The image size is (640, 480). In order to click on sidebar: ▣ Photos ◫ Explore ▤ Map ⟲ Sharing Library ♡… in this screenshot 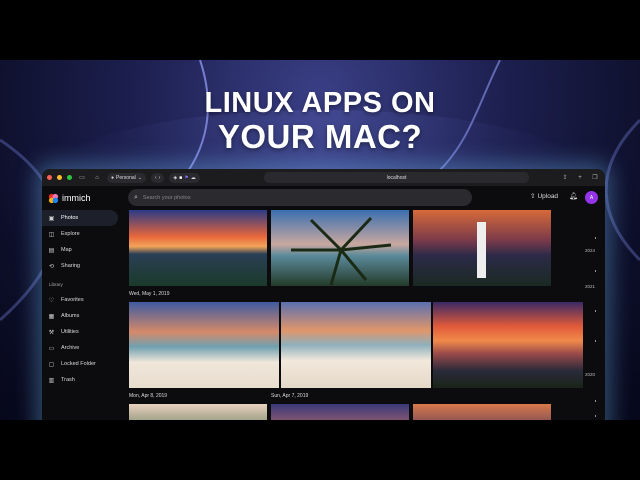, I will do `click(83, 315)`.